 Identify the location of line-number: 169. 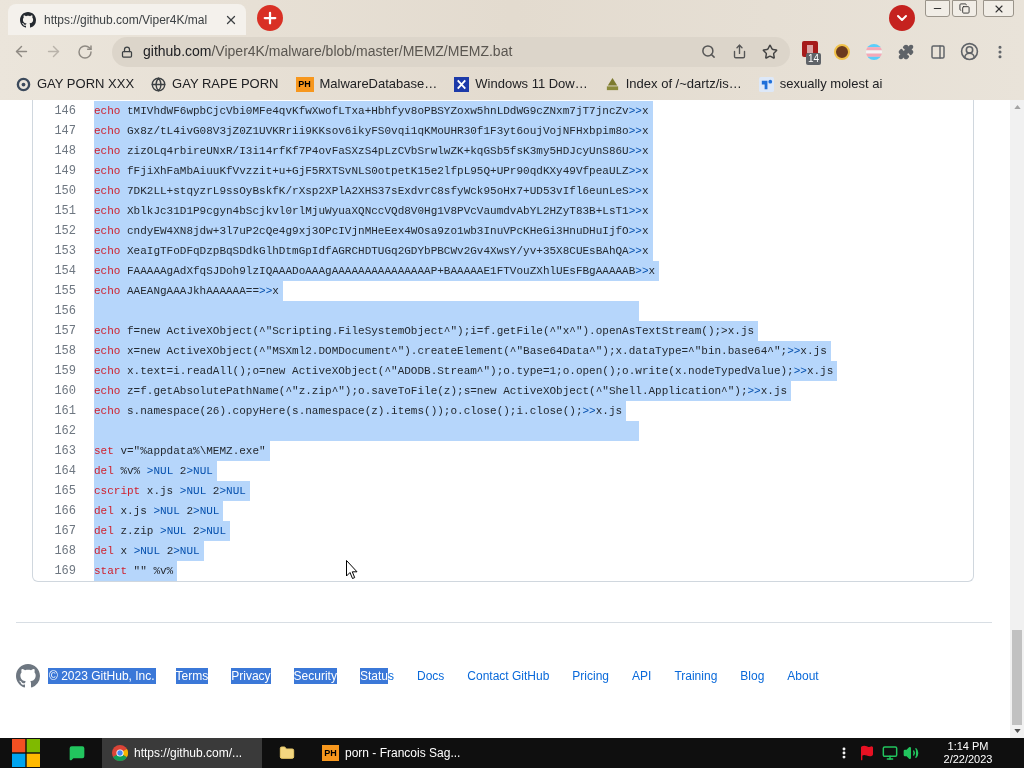
(65, 571).